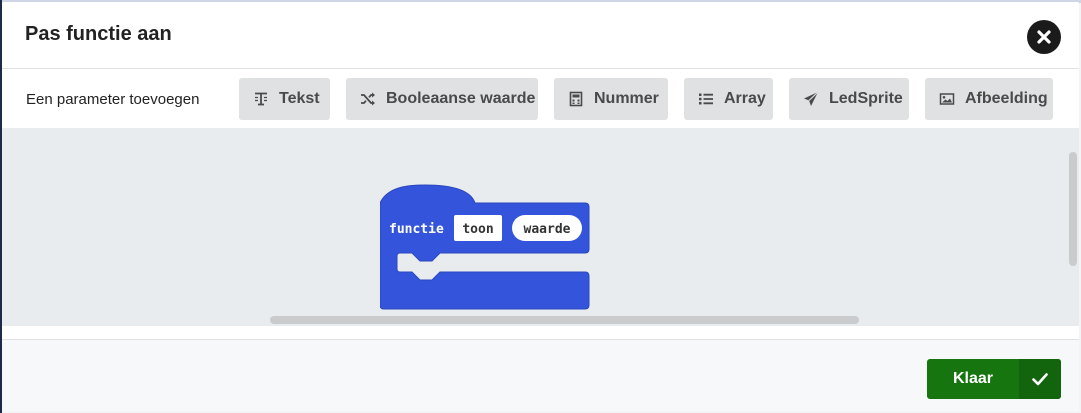  Describe the element at coordinates (576, 99) in the screenshot. I see `calculator-icon` at that location.